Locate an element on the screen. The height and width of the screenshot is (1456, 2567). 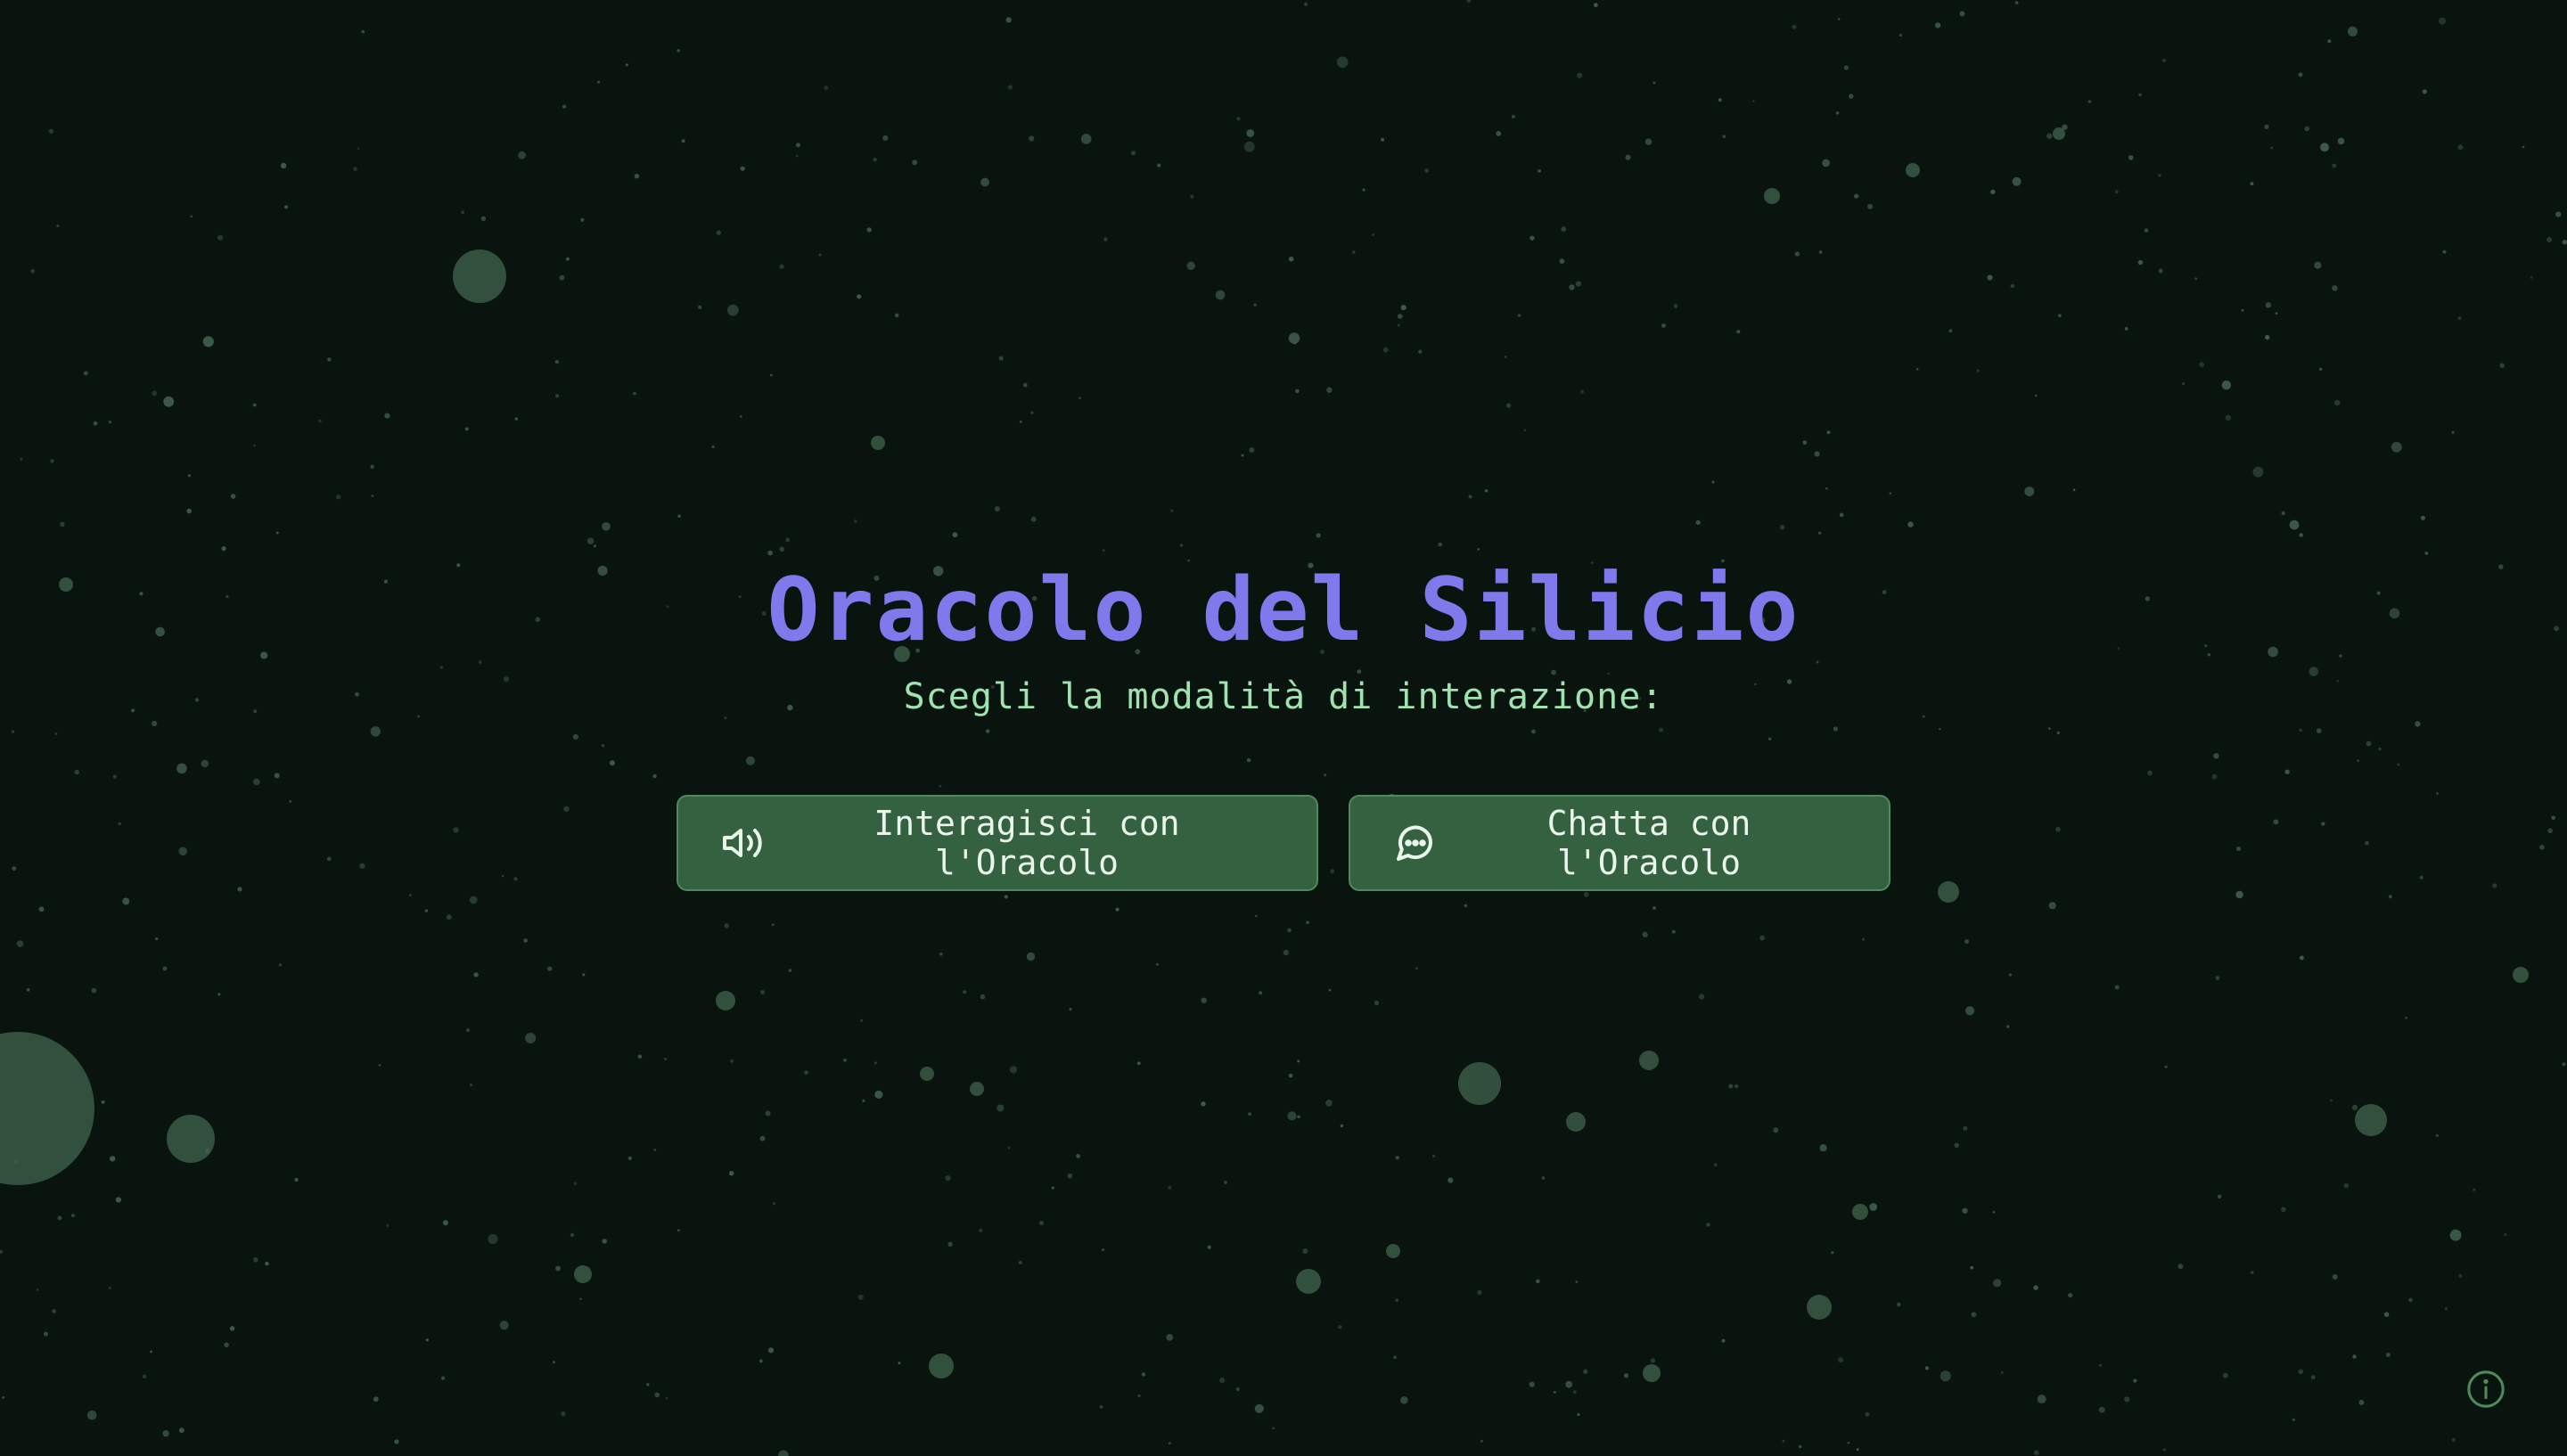
voice-interaction-button: Interagisci con l'Oracolo is located at coordinates (998, 843).